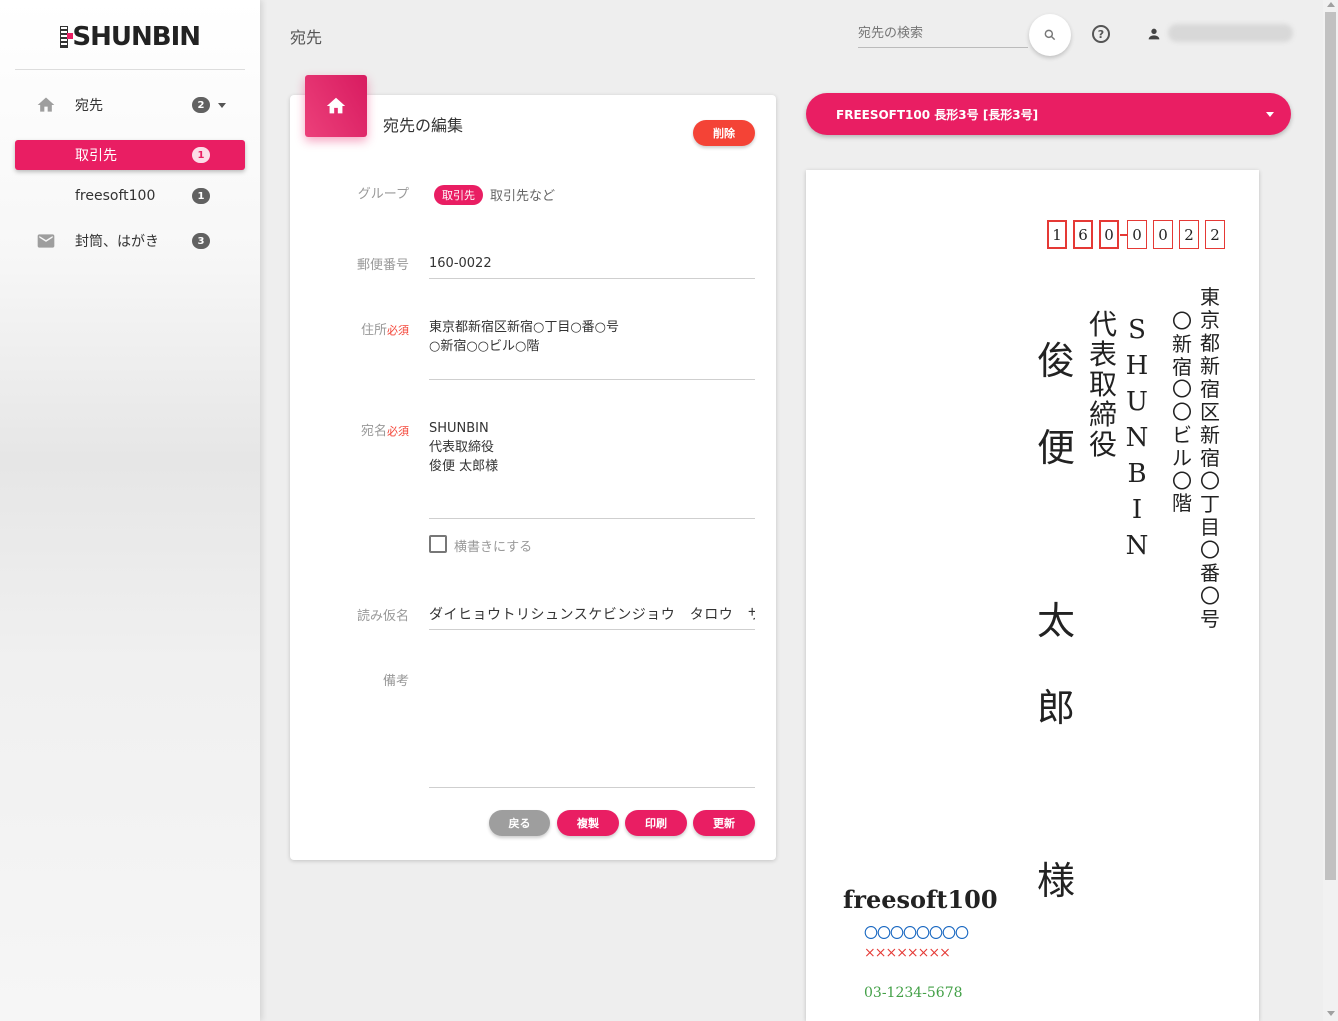 The image size is (1338, 1021). I want to click on search-icon, so click(1050, 35).